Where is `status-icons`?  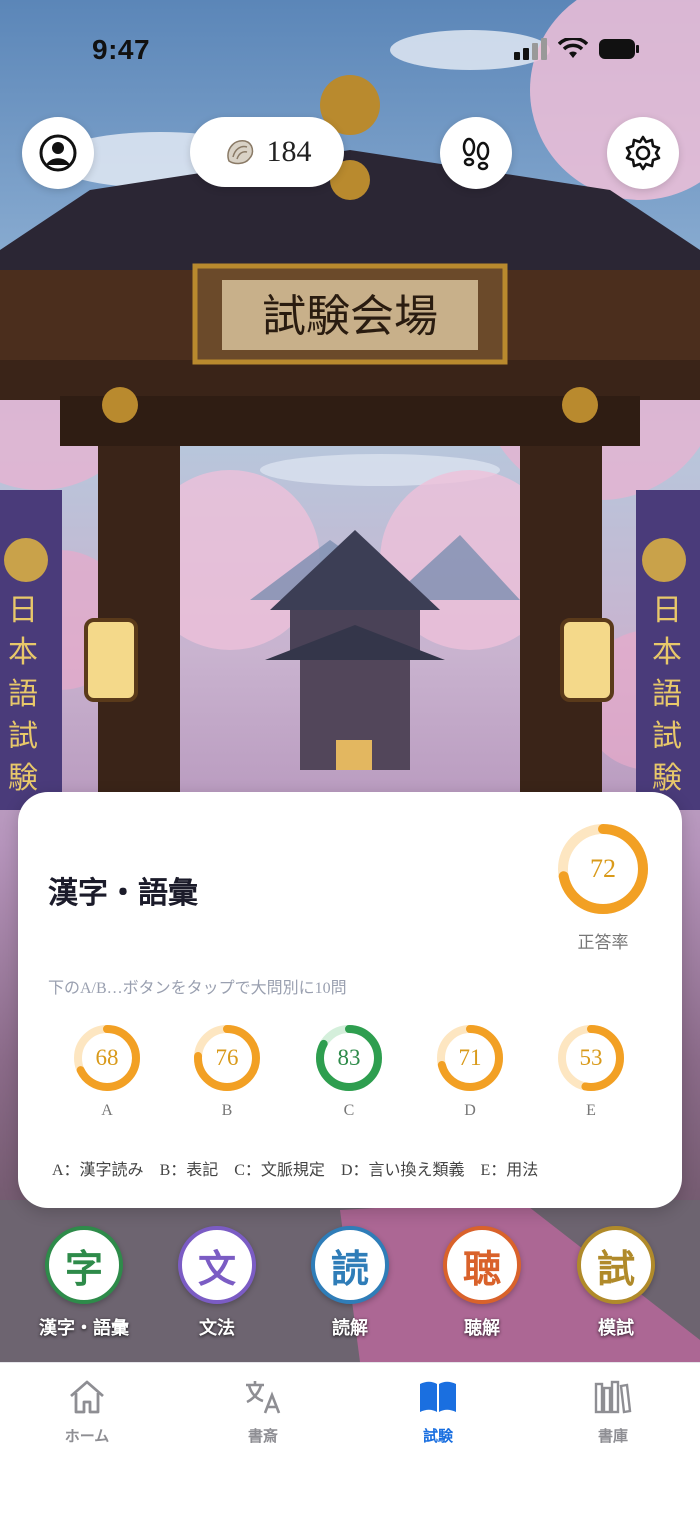
status-icons is located at coordinates (577, 49).